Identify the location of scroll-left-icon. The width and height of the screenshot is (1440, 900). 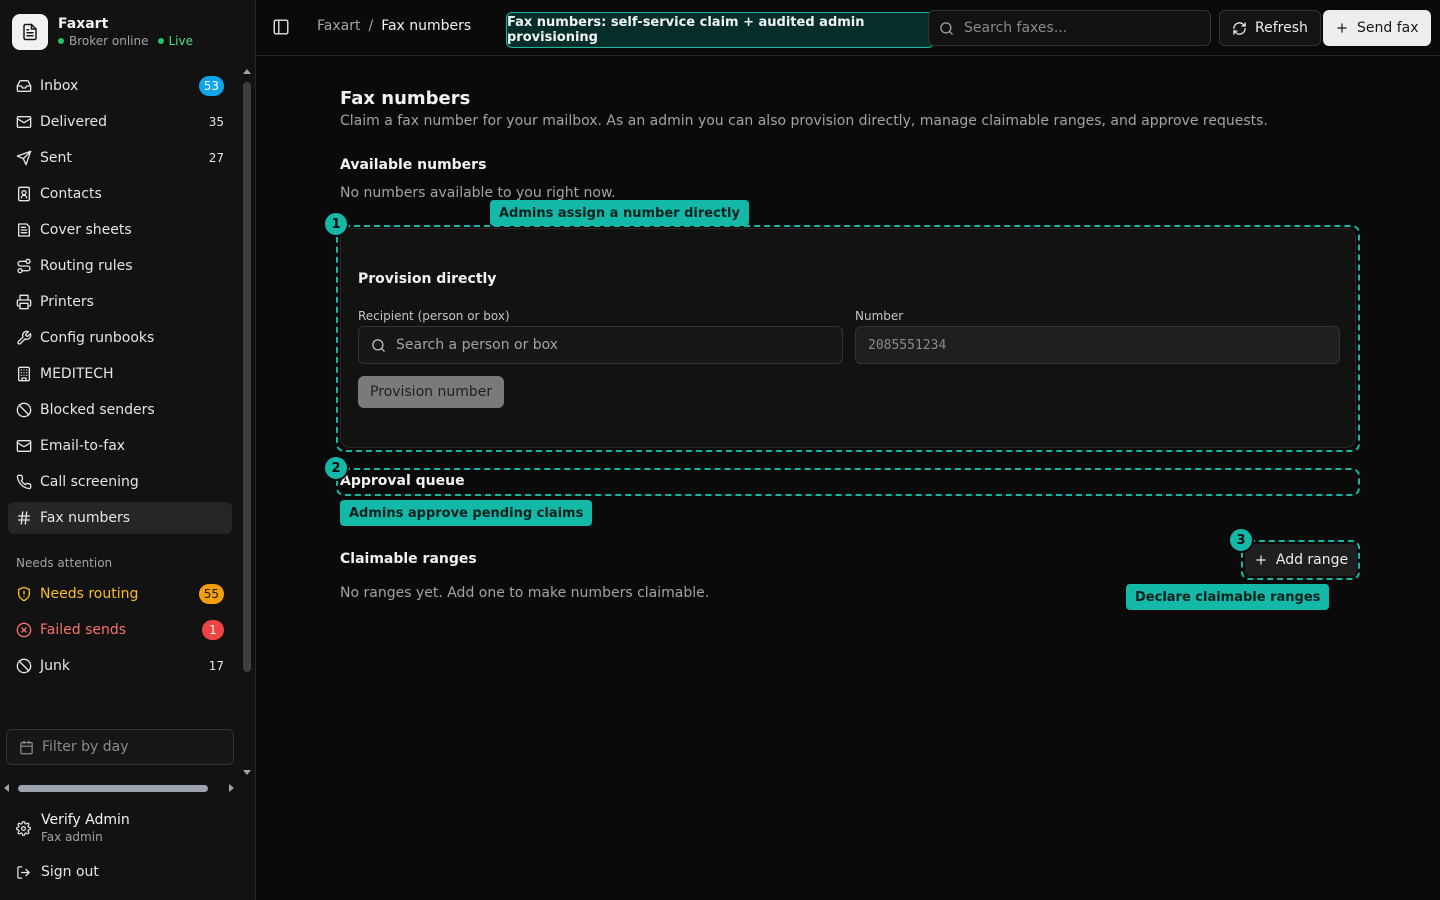
(6, 788).